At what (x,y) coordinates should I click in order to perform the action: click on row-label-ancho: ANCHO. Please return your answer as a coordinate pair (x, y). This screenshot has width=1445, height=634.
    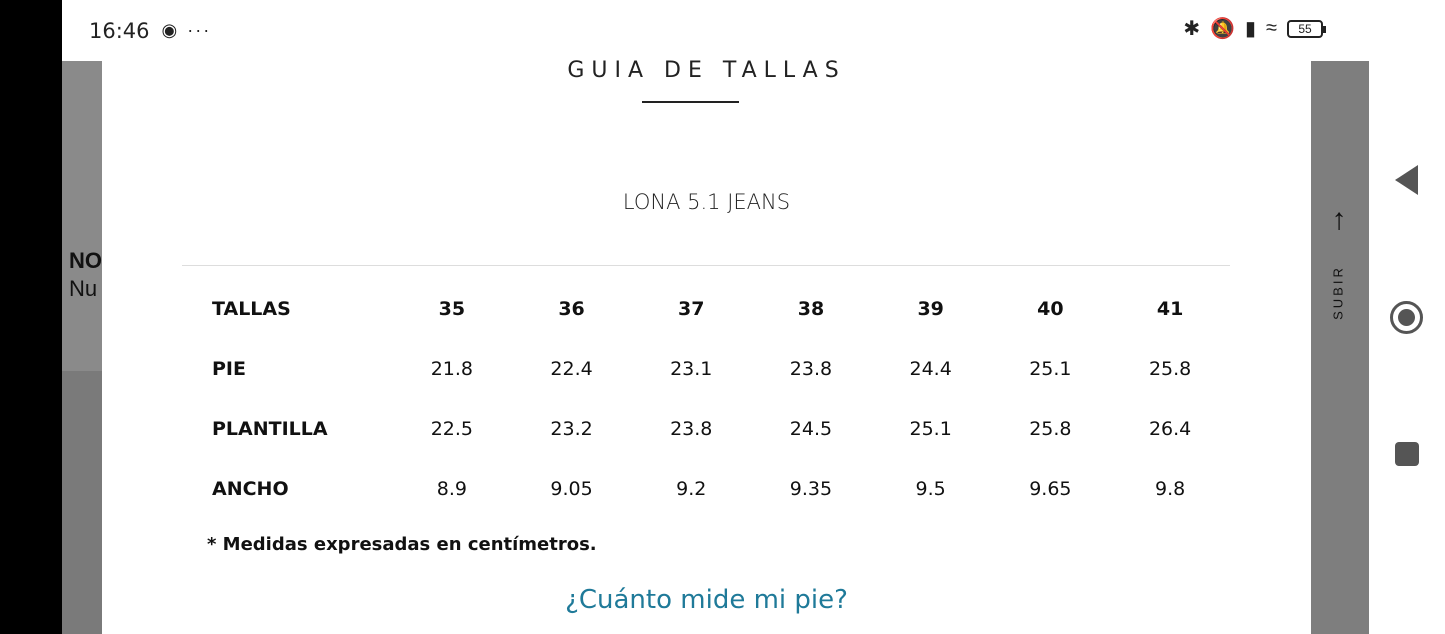
    Looking at the image, I should click on (250, 489).